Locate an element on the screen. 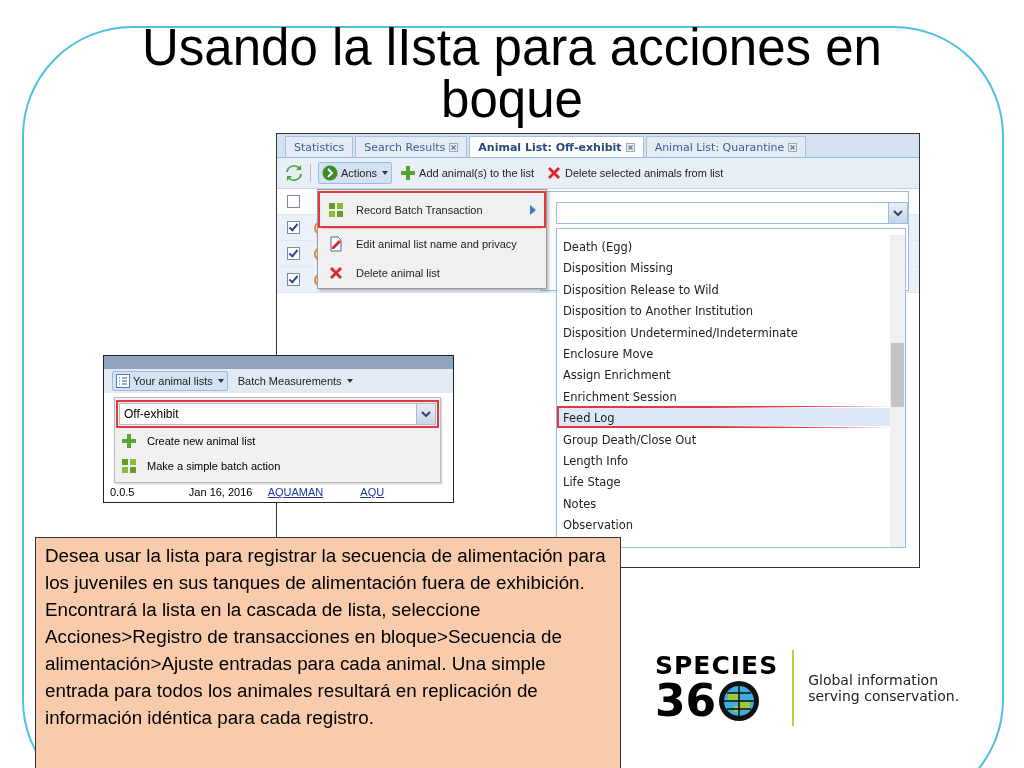 The image size is (1024, 768). list-option: Disposition Release to Wild is located at coordinates (723, 288).